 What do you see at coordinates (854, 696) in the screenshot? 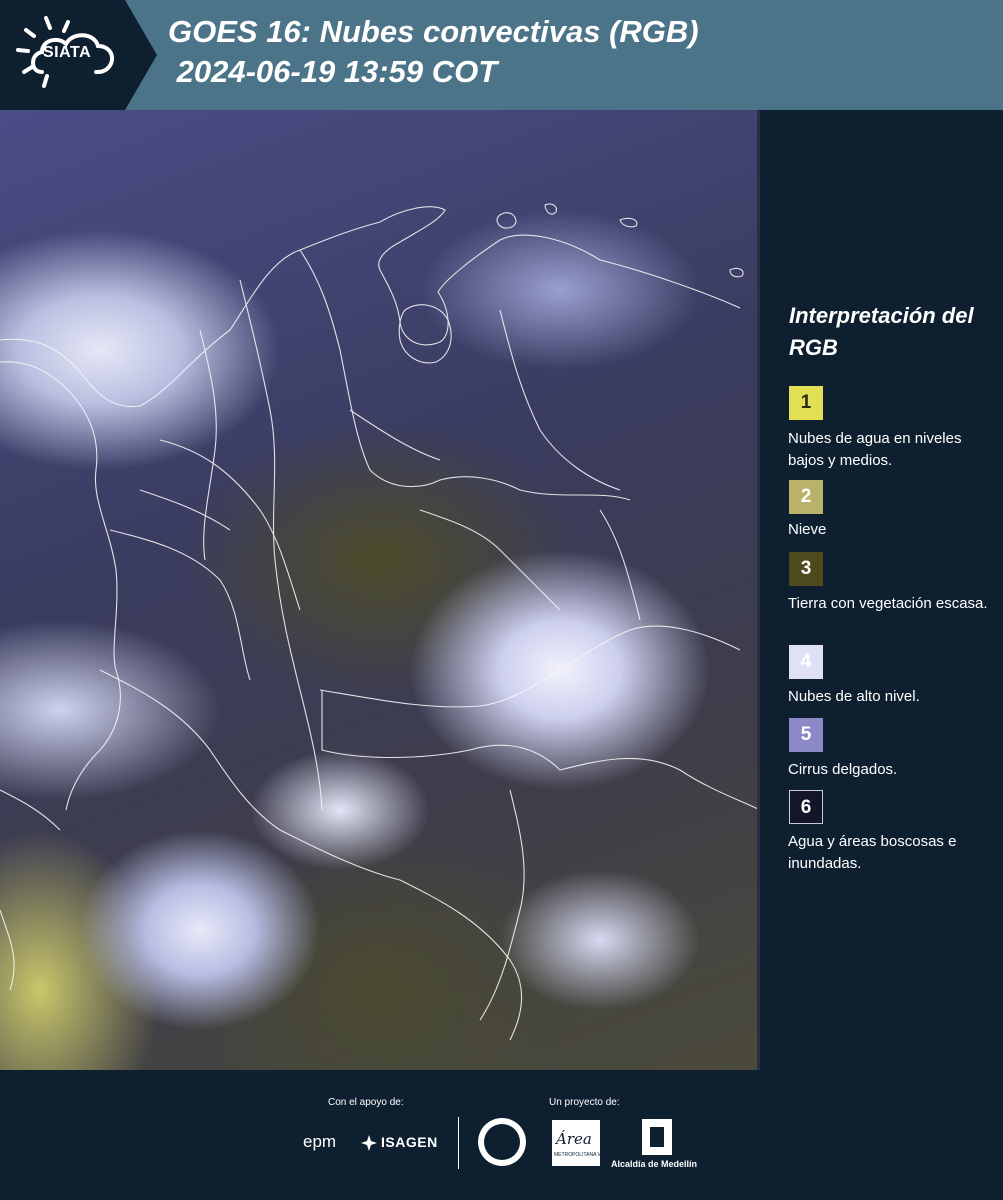
I see `legend-label-4: Nubes de alto nivel.` at bounding box center [854, 696].